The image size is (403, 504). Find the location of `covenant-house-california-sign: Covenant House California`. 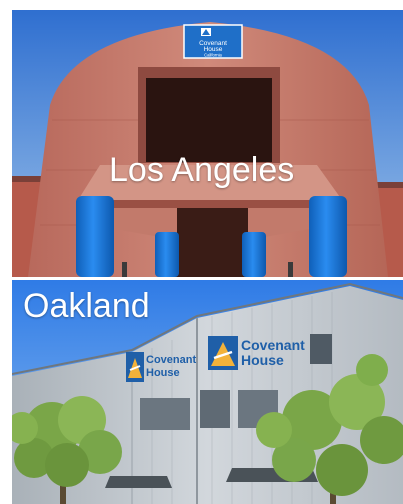

covenant-house-california-sign: Covenant House California is located at coordinates (213, 41).